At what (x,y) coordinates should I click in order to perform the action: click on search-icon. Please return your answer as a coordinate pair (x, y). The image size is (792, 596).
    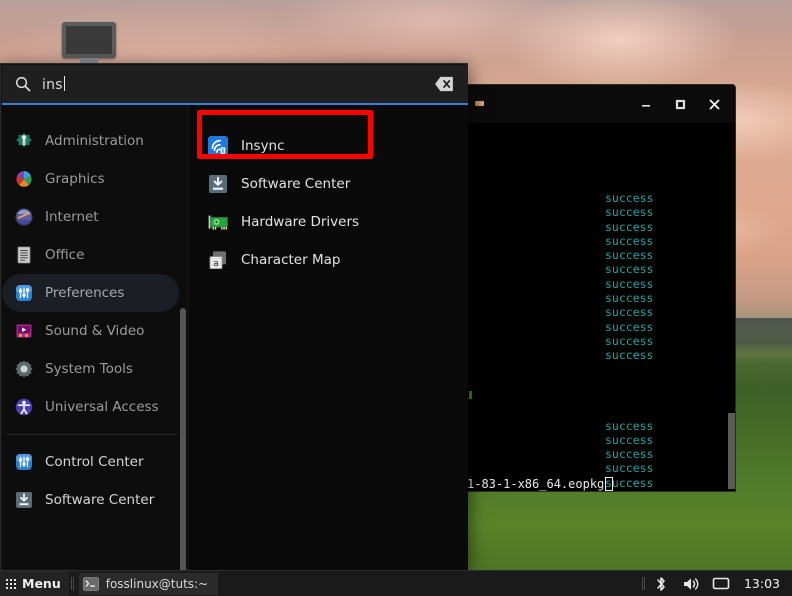
    Looking at the image, I should click on (23, 84).